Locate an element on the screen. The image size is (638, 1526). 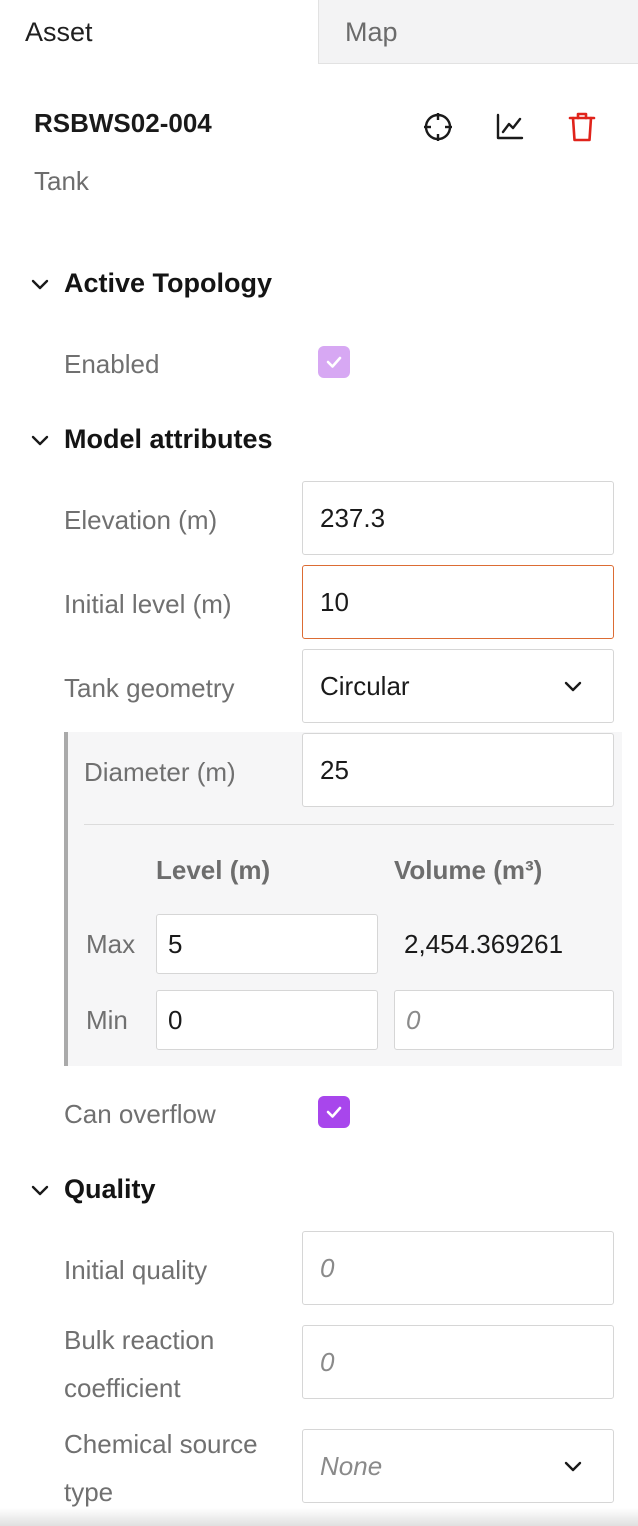
initial-level-value: 10 is located at coordinates (334, 601).